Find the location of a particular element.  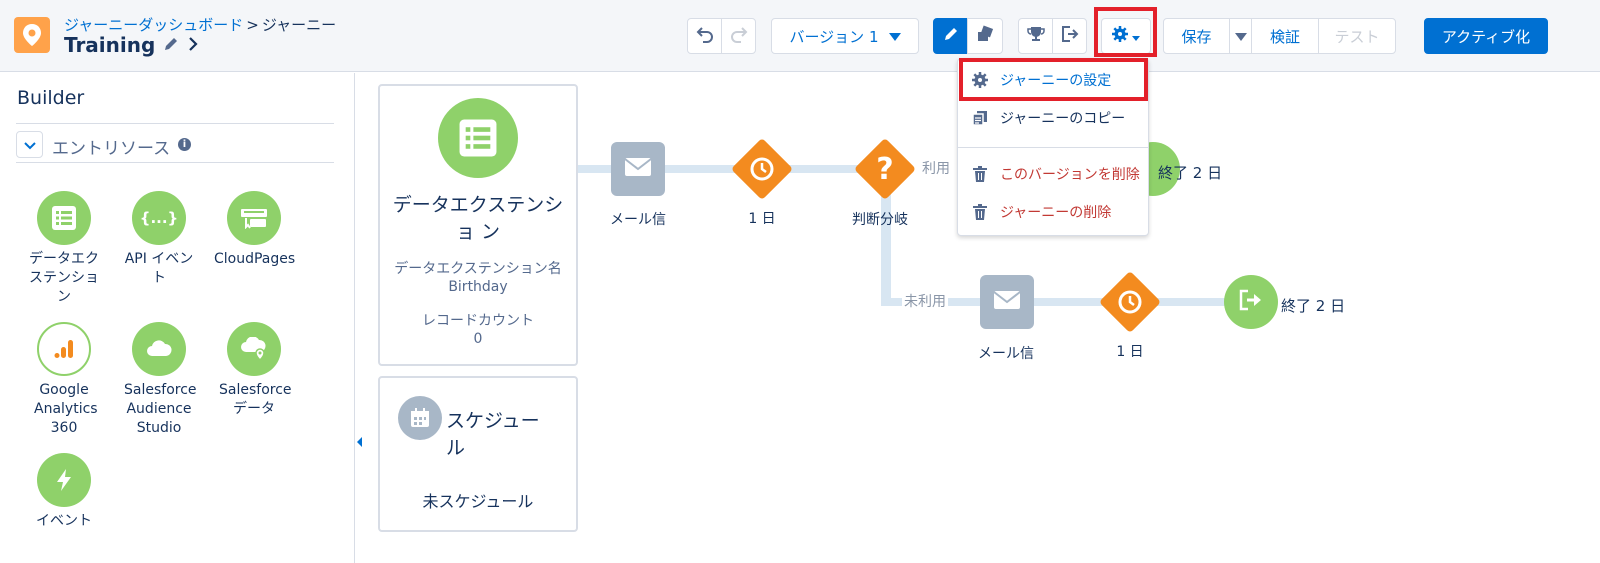

question-mark-icon: ? is located at coordinates (885, 169).